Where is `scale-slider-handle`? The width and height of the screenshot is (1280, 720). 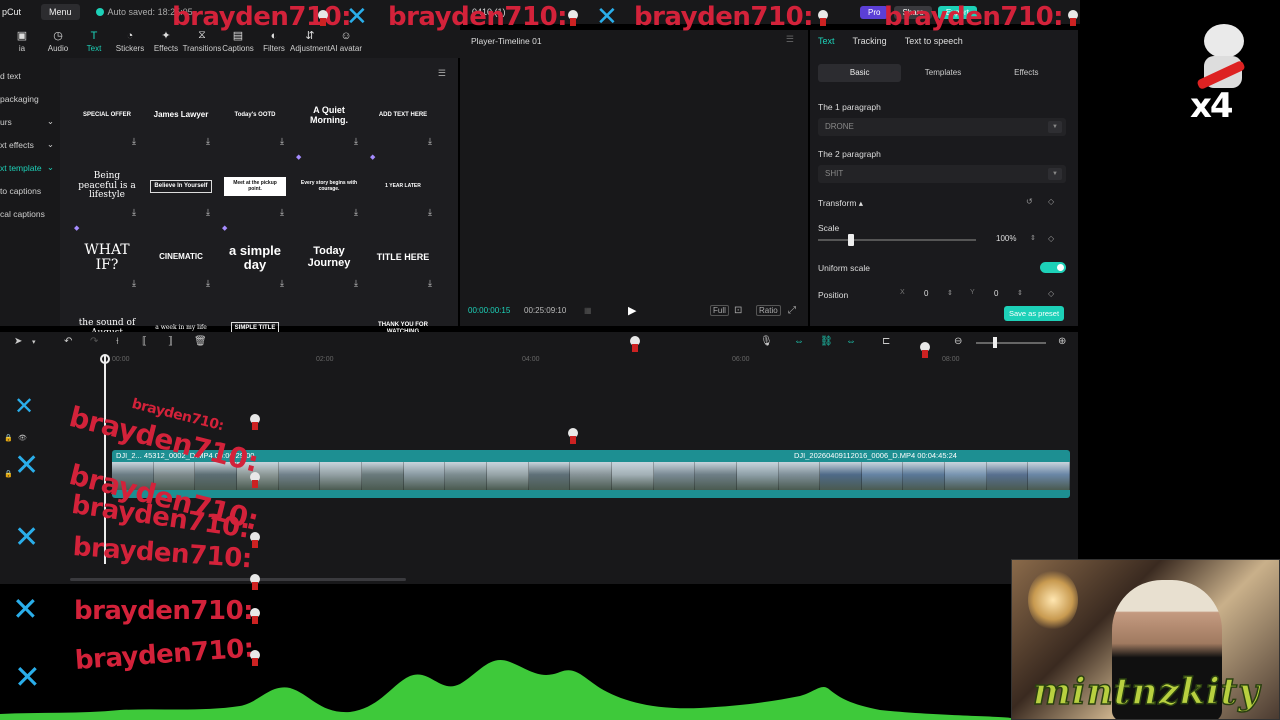 scale-slider-handle is located at coordinates (851, 240).